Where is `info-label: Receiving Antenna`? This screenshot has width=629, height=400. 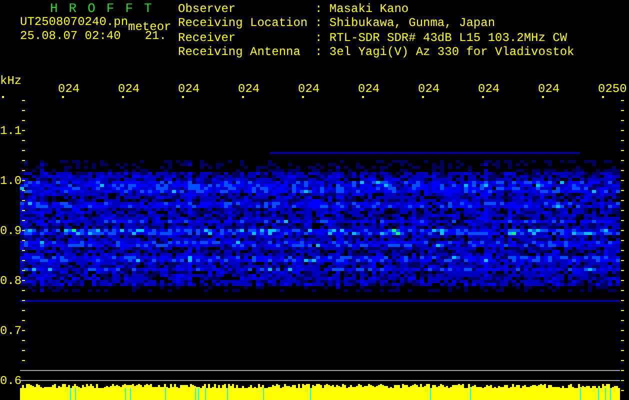 info-label: Receiving Antenna is located at coordinates (240, 53).